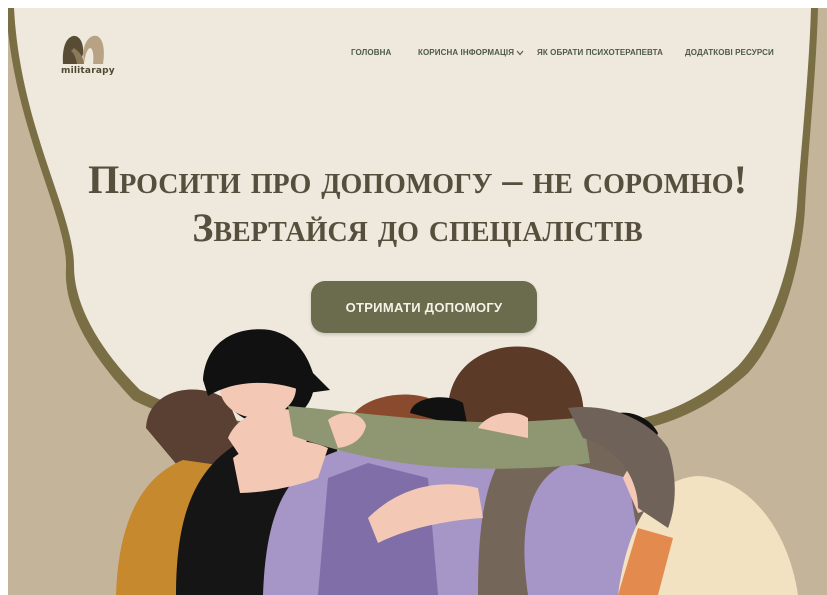 This screenshot has width=827, height=595. I want to click on nav-item-choose-therapist: ЯК ОБРАТИ ПСИХОТЕРАПЕВТА, so click(600, 52).